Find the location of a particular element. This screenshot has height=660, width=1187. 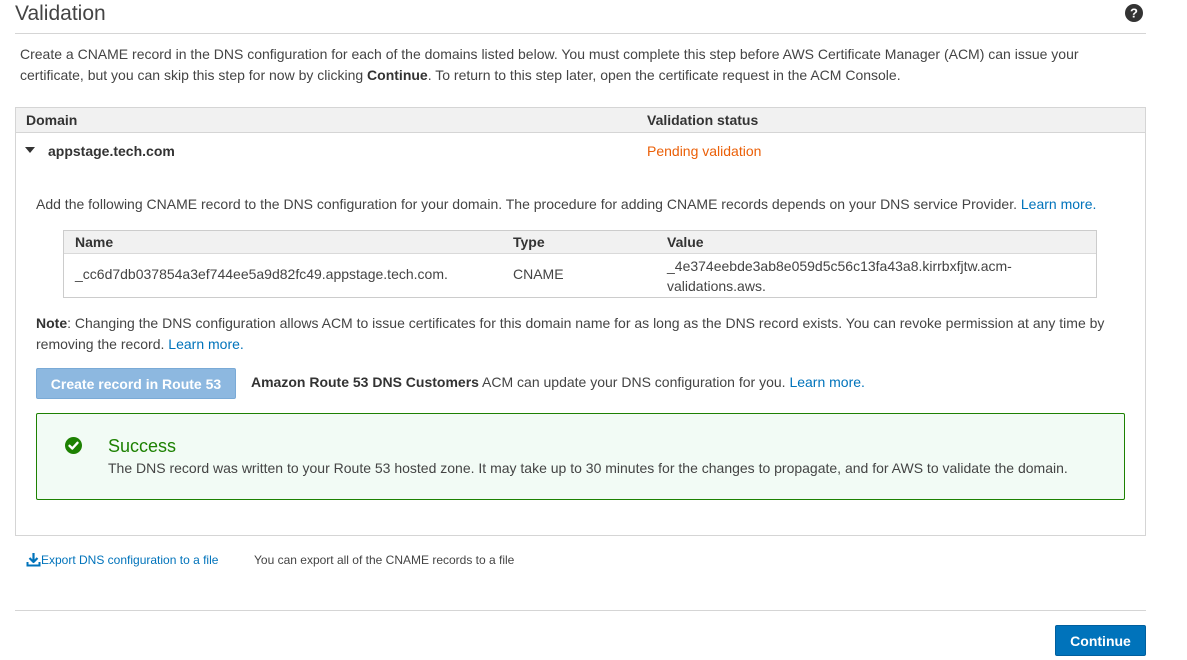

check-circle-icon is located at coordinates (73, 445).